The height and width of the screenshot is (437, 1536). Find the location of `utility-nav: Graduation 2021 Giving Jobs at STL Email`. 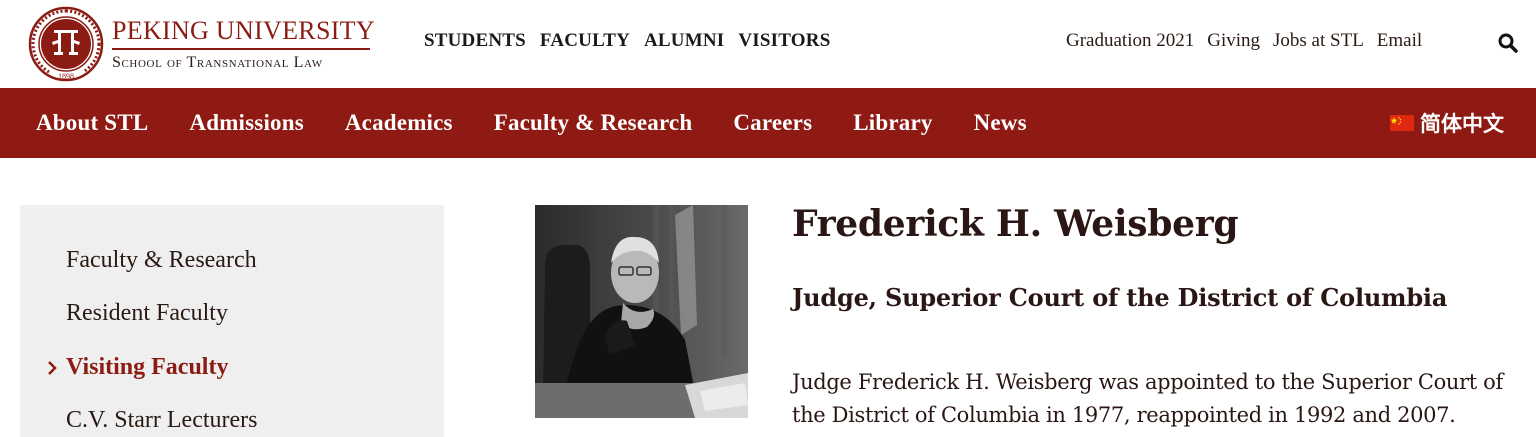

utility-nav: Graduation 2021 Giving Jobs at STL Email is located at coordinates (1244, 41).